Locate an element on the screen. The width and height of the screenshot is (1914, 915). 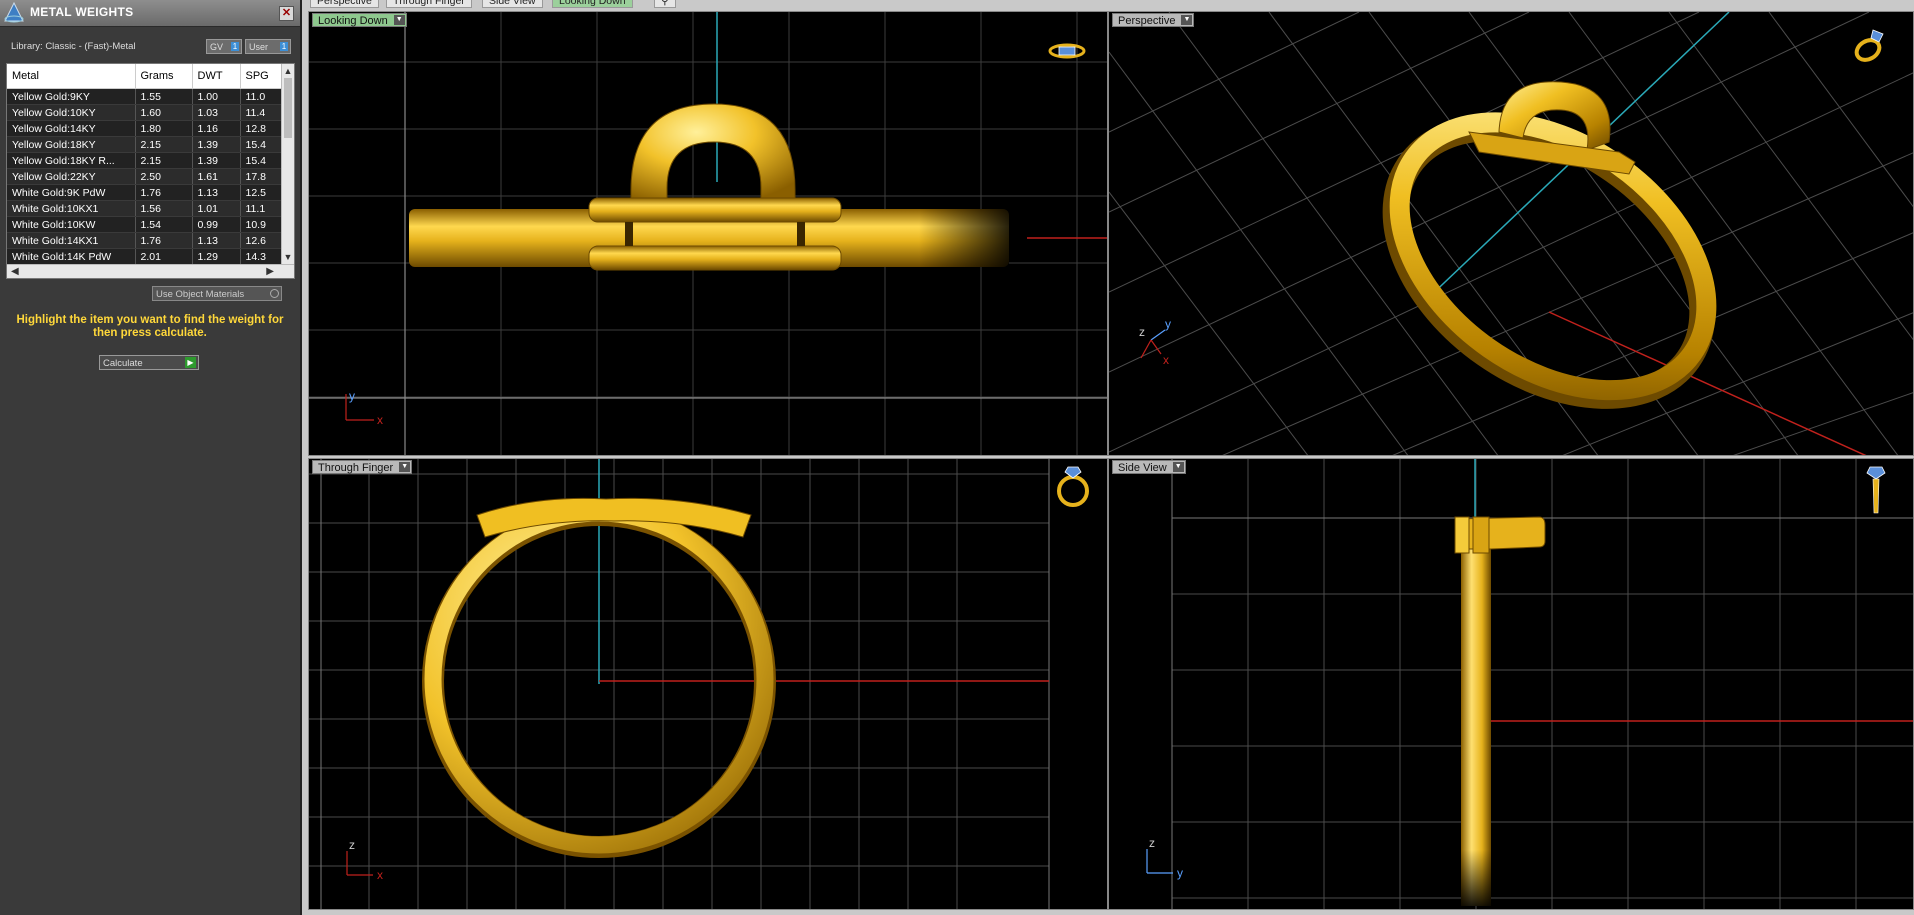
cell-dwt: 1.16 is located at coordinates (216, 128).